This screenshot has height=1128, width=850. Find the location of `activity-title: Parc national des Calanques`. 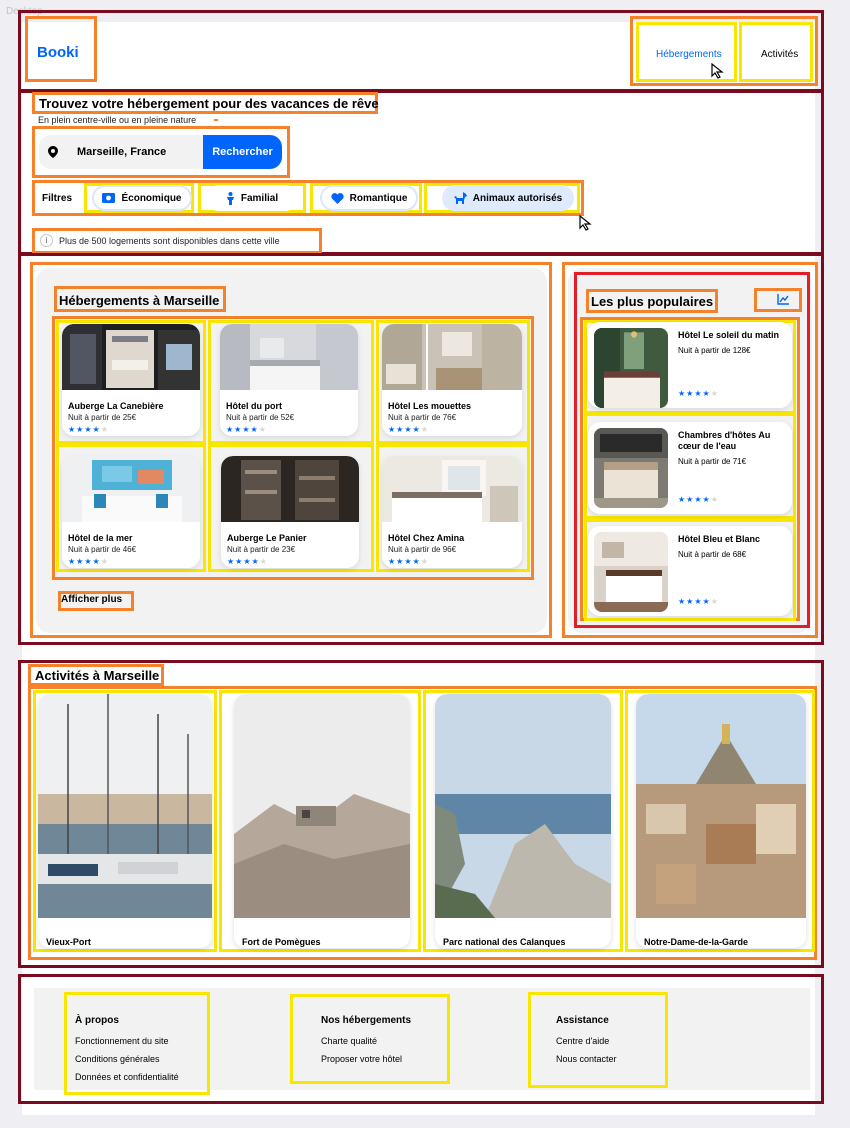

activity-title: Parc national des Calanques is located at coordinates (504, 942).